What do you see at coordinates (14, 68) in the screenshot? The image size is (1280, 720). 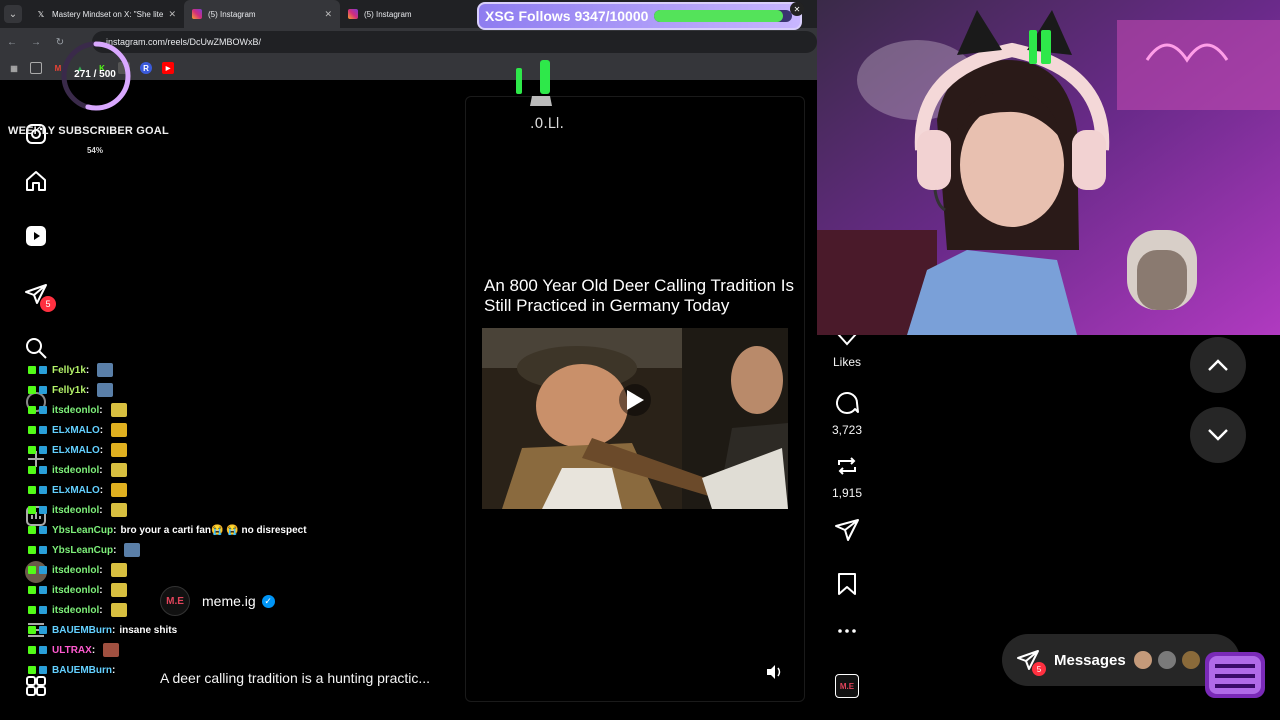 I see `apps-grid-icon: ▦` at bounding box center [14, 68].